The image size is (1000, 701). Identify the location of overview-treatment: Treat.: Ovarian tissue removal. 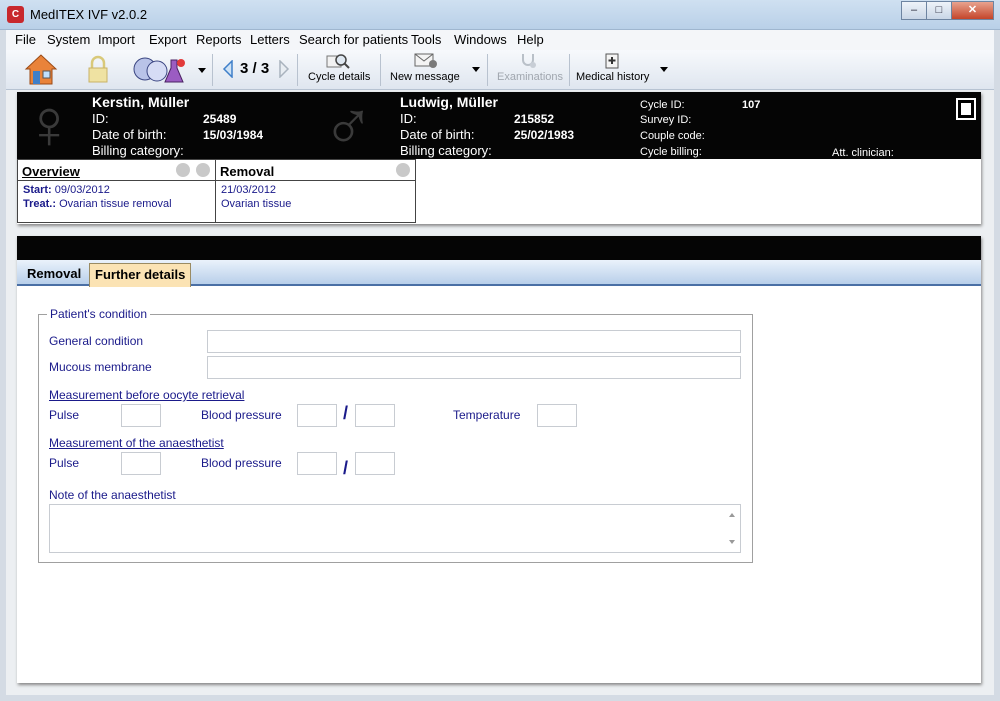
(97, 204).